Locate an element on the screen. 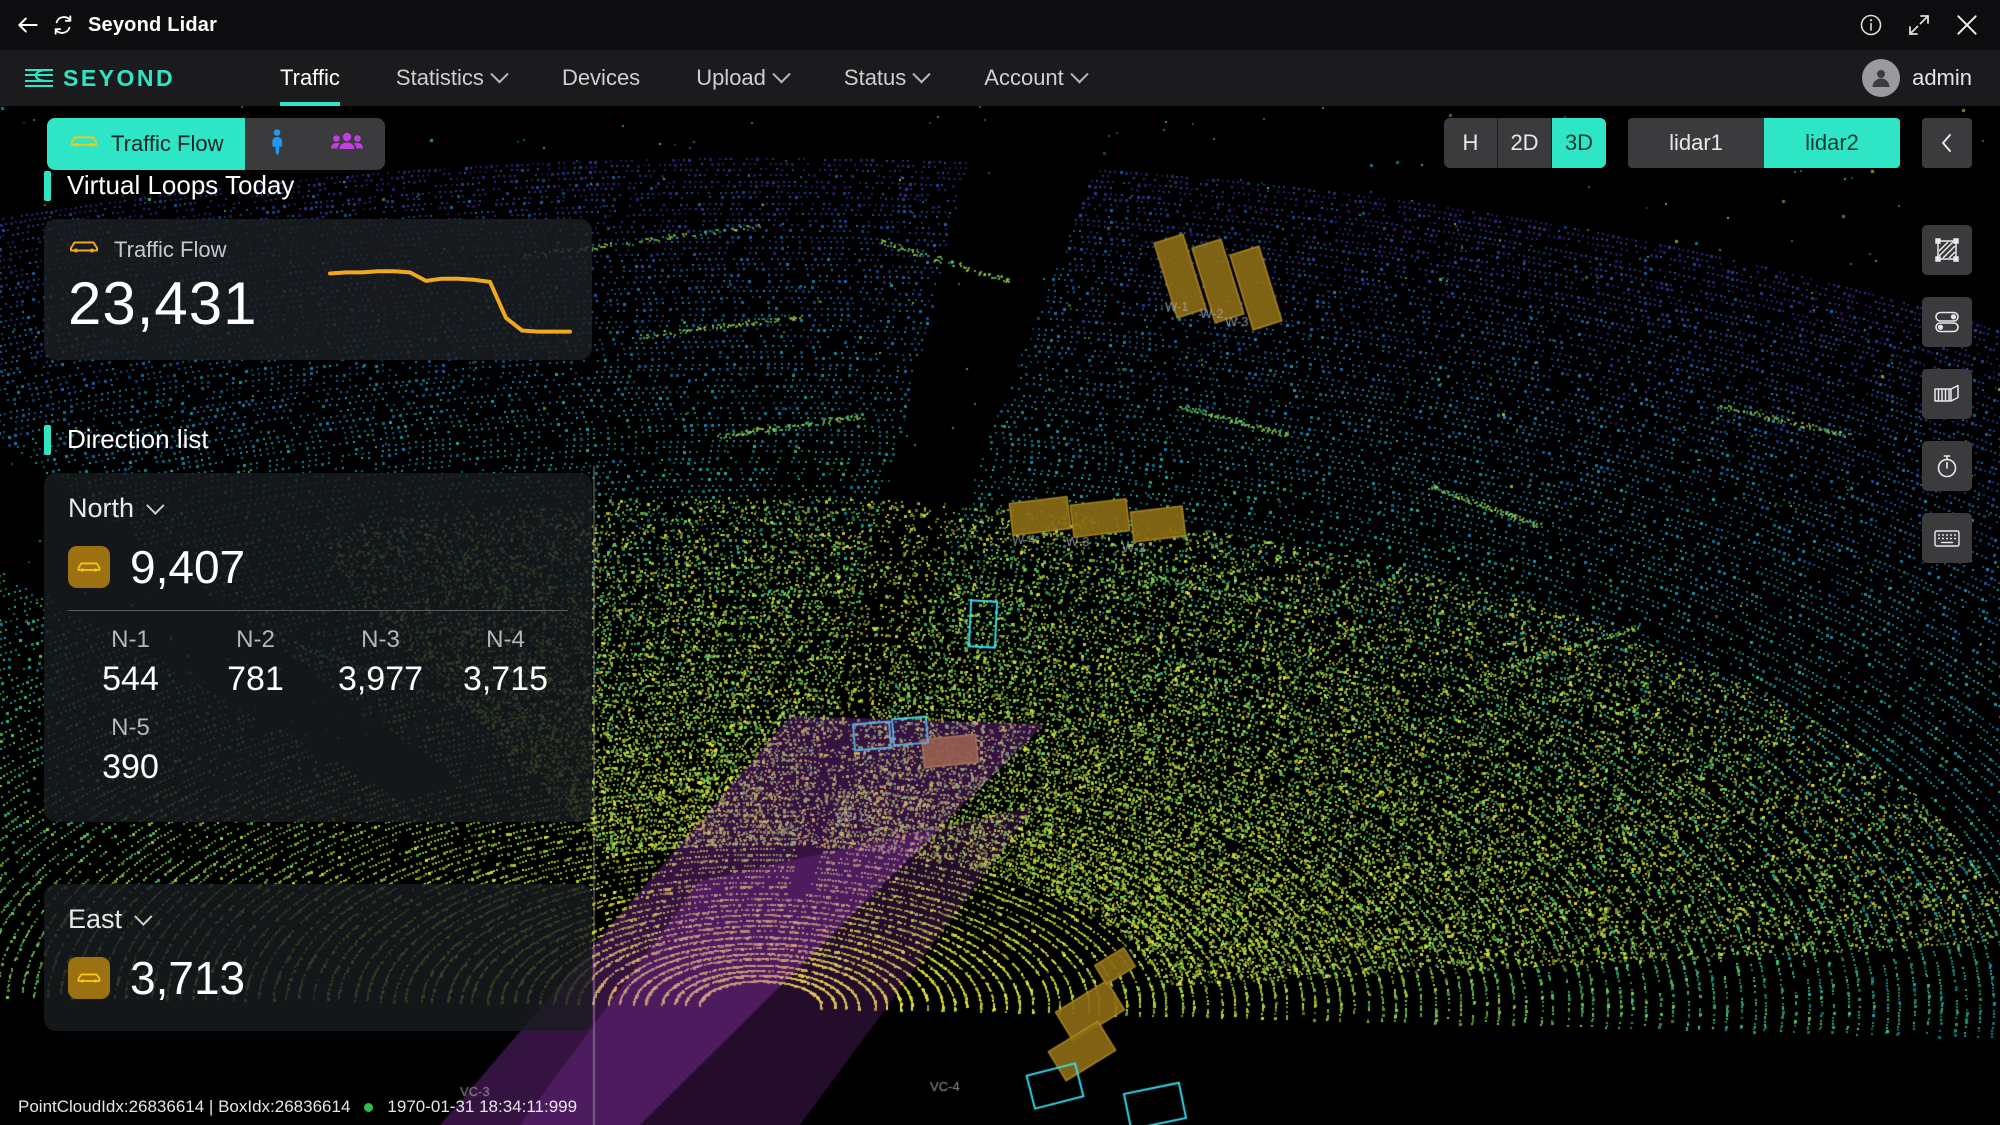 The width and height of the screenshot is (2000, 1125). view-mode-toggle: H 2D 3D is located at coordinates (1525, 143).